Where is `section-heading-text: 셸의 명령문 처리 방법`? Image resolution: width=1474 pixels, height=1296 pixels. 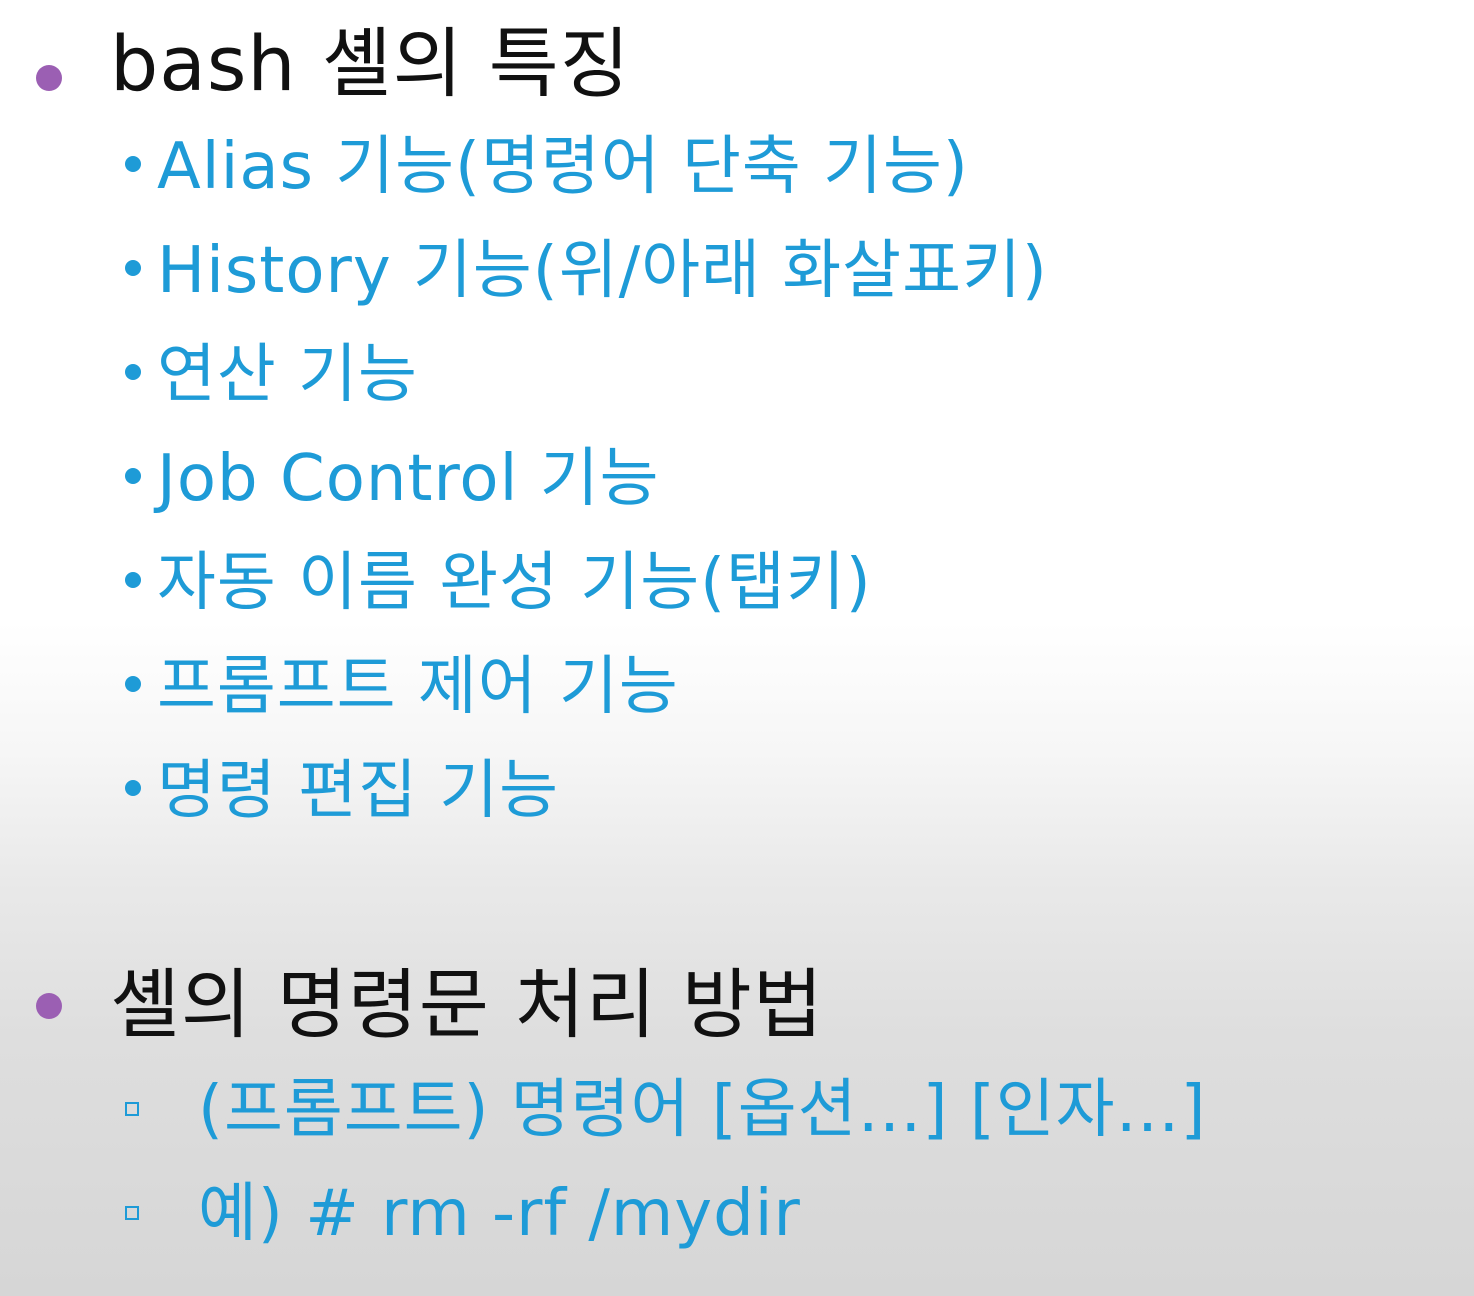
section-heading-text: 셸의 명령문 처리 방법 is located at coordinates (467, 1004).